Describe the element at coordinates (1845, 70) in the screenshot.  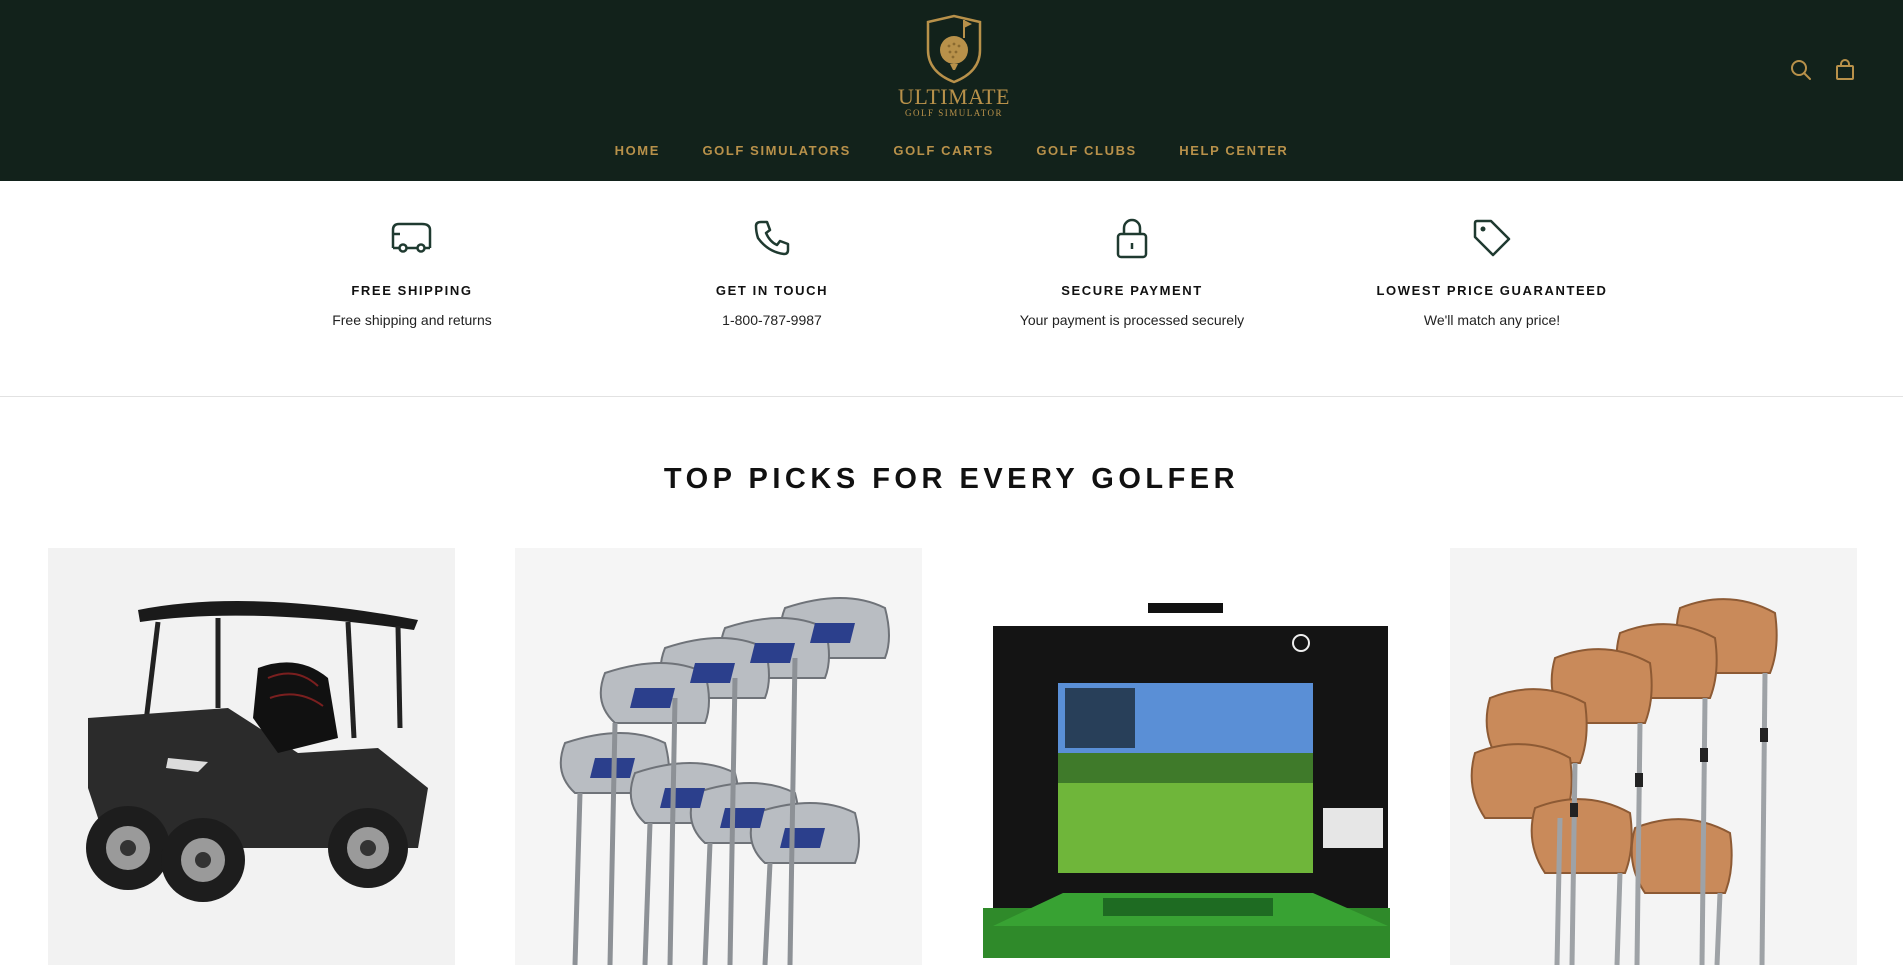
I see `bag-icon` at that location.